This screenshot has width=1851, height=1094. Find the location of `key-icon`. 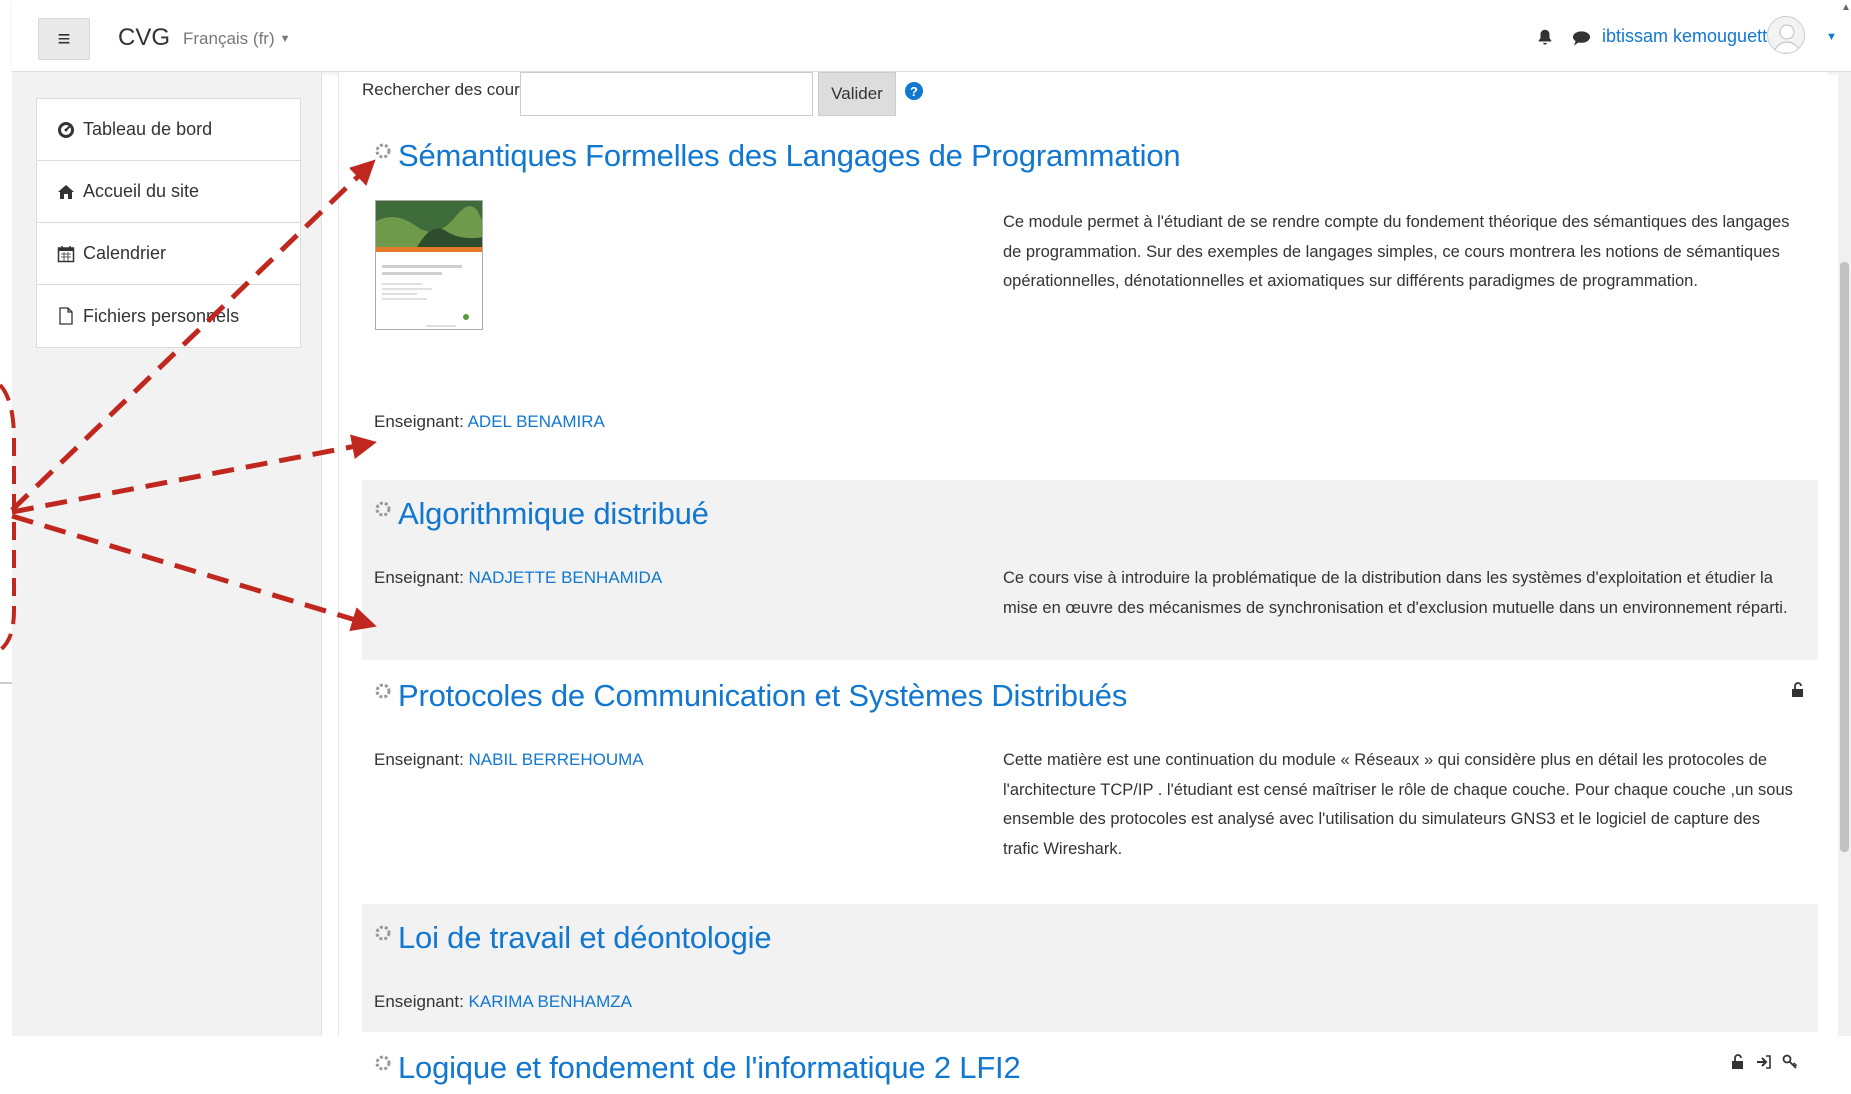

key-icon is located at coordinates (1790, 1062).